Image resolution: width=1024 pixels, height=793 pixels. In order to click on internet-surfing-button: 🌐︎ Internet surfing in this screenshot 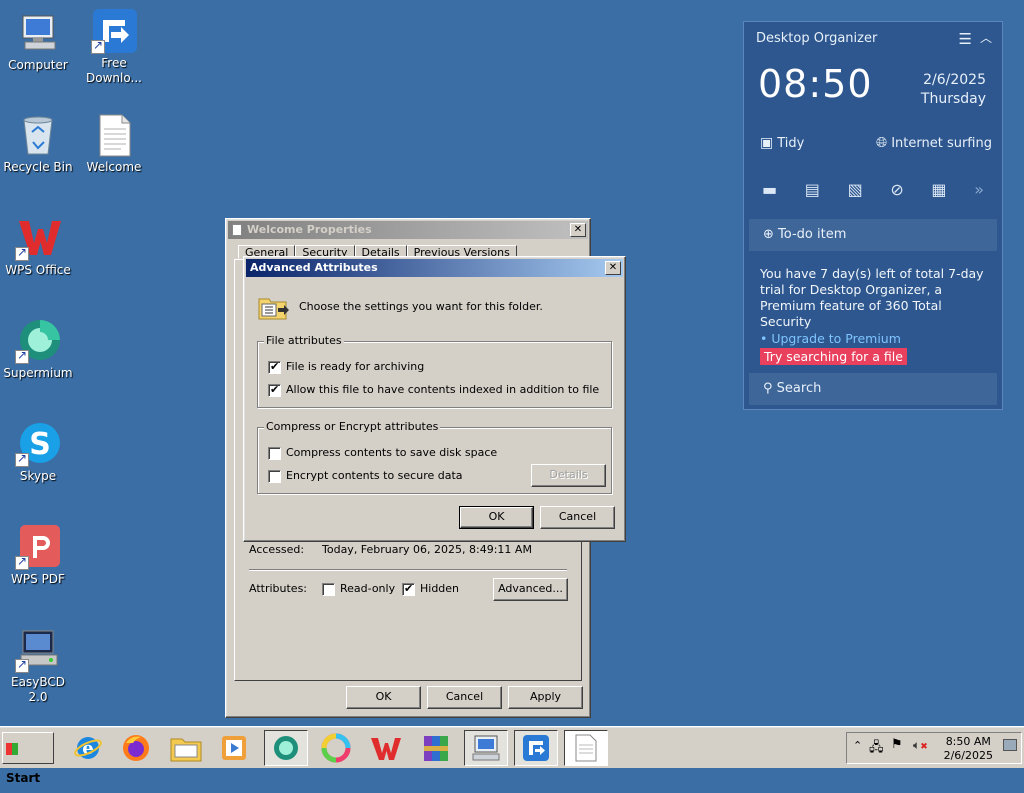, I will do `click(934, 143)`.